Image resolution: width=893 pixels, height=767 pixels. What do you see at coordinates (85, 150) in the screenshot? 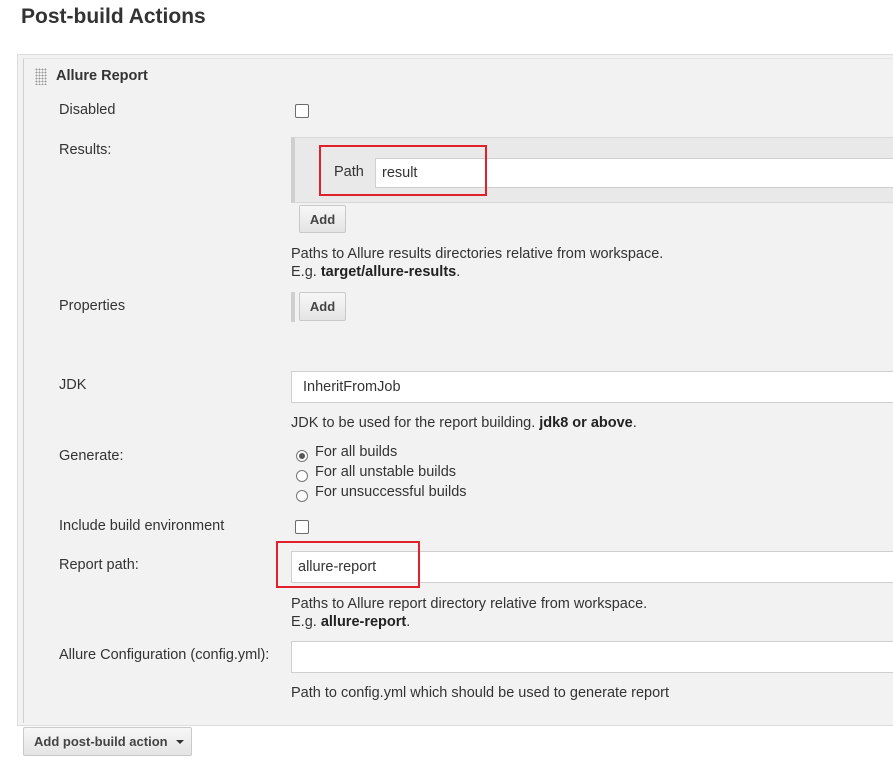
I see `results-label: Results:` at bounding box center [85, 150].